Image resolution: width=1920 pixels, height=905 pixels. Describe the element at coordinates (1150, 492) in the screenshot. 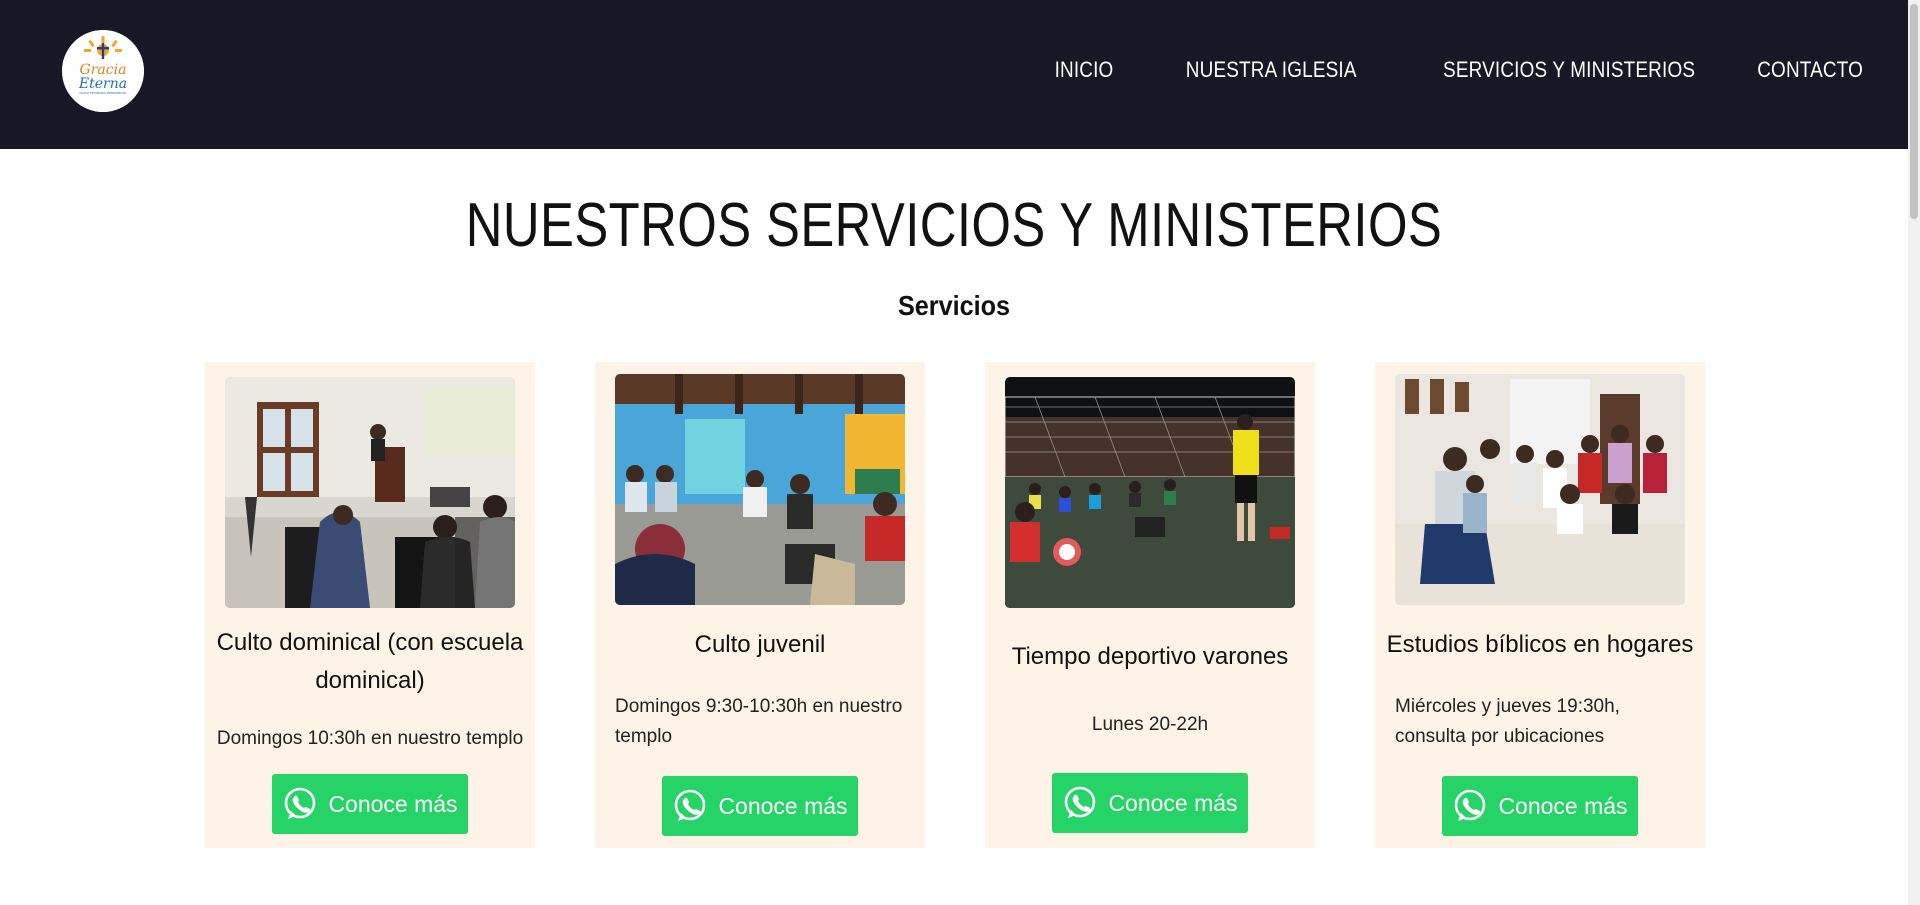

I see `card-photo-sports-time` at that location.